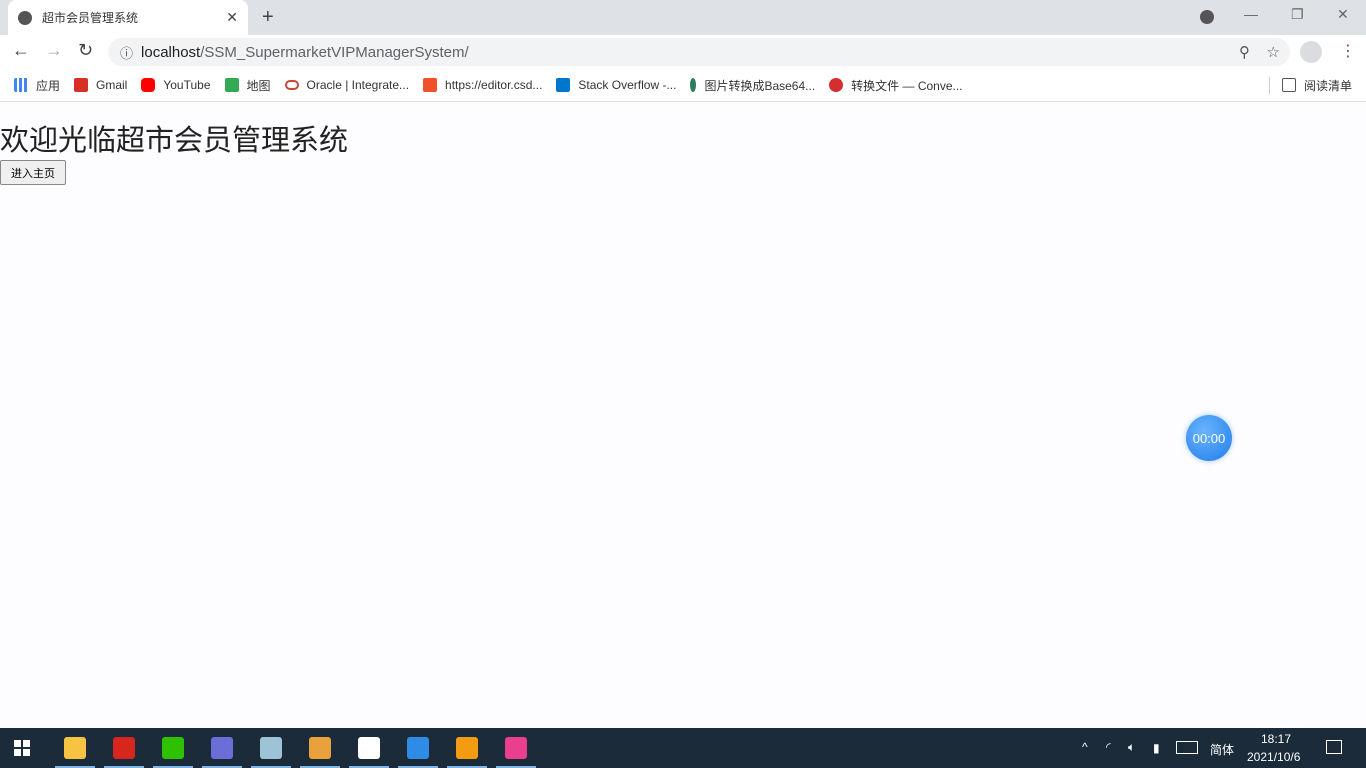 The height and width of the screenshot is (768, 1366). I want to click on wechat-icon, so click(173, 748).